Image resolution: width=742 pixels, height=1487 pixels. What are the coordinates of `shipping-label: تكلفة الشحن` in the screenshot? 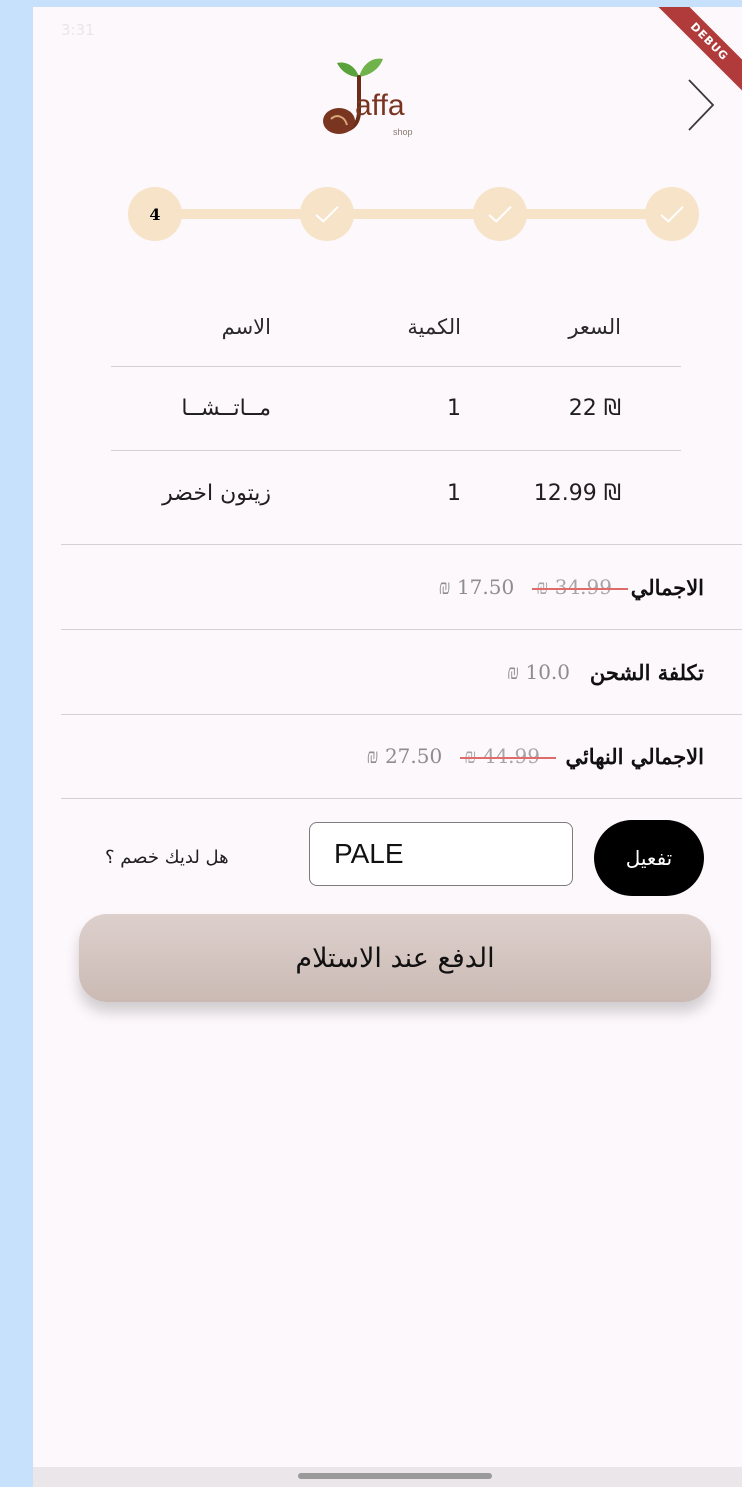 It's located at (646, 672).